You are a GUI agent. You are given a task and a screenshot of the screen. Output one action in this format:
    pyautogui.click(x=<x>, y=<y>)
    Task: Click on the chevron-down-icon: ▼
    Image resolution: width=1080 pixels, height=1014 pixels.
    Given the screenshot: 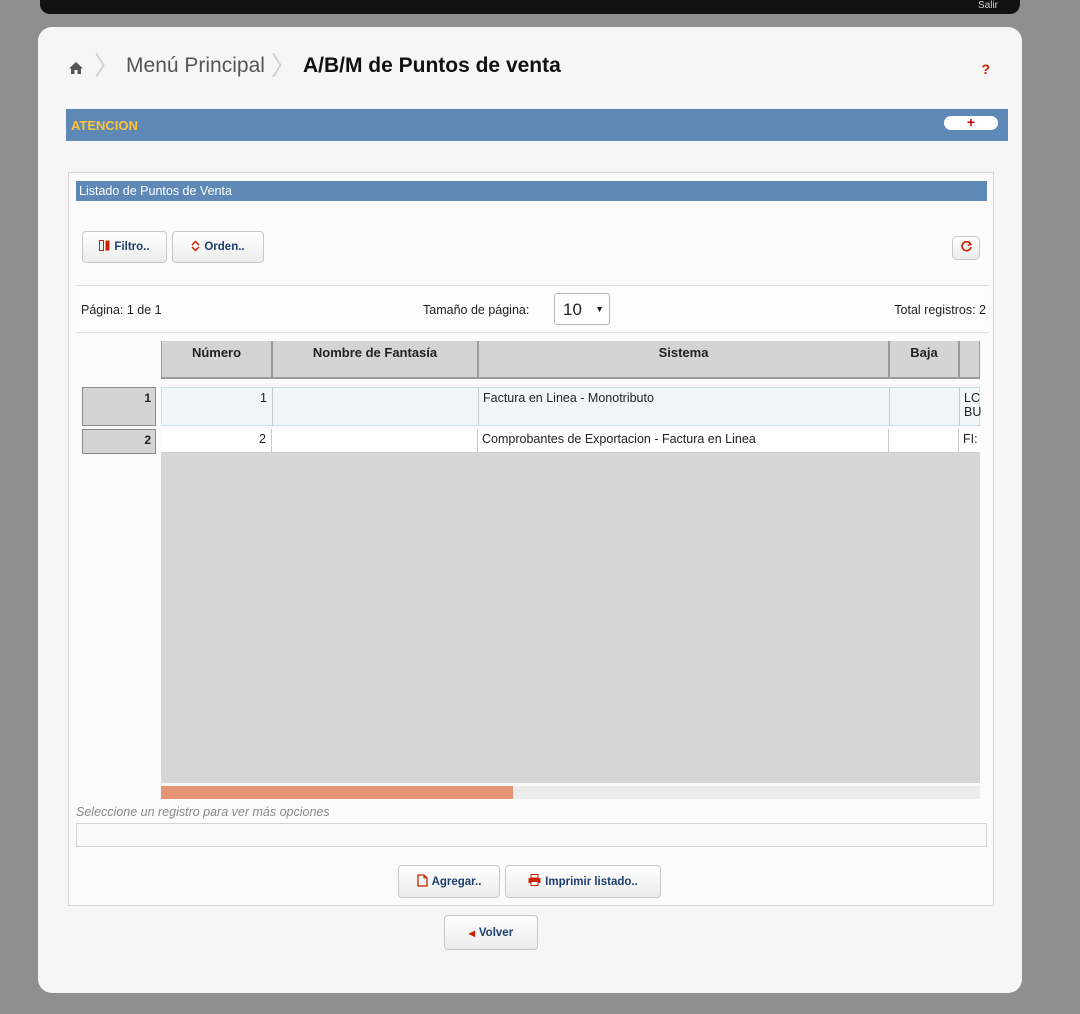 What is the action you would take?
    pyautogui.click(x=599, y=309)
    